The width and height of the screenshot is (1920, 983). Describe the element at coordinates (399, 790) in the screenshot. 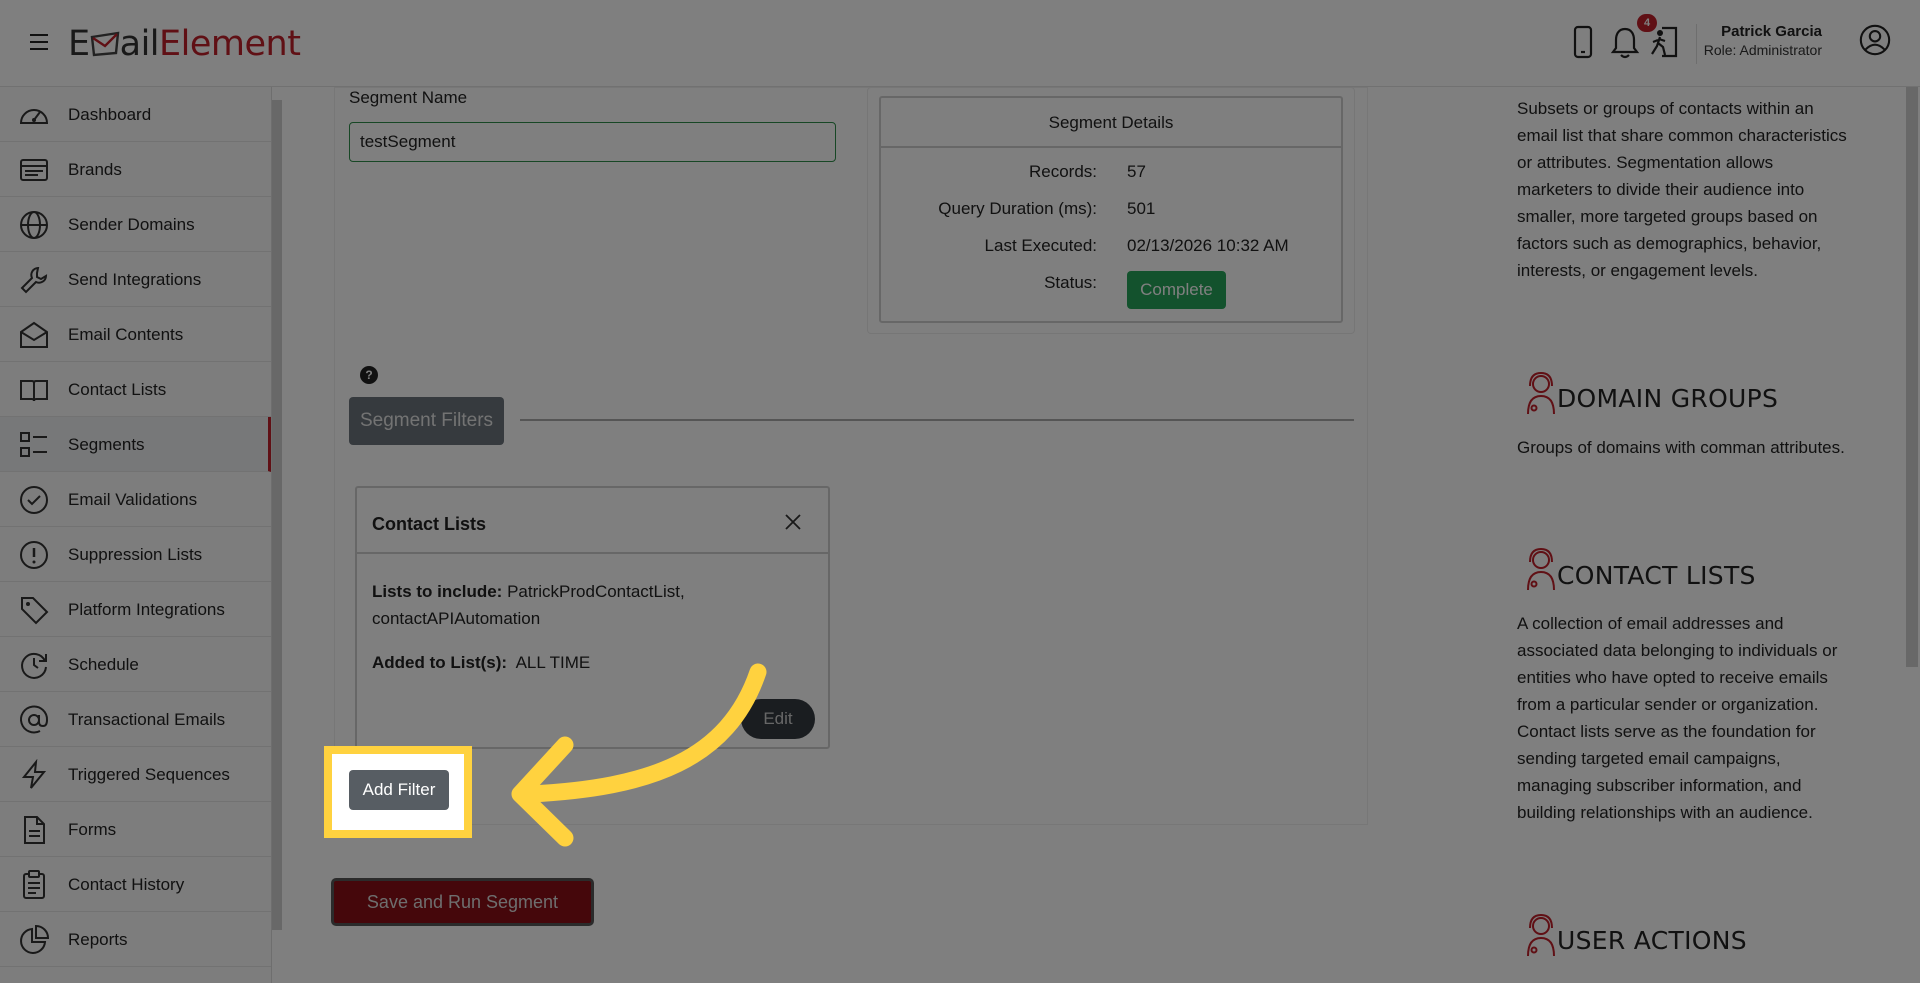

I see `add-filter-button: Add Filter` at that location.